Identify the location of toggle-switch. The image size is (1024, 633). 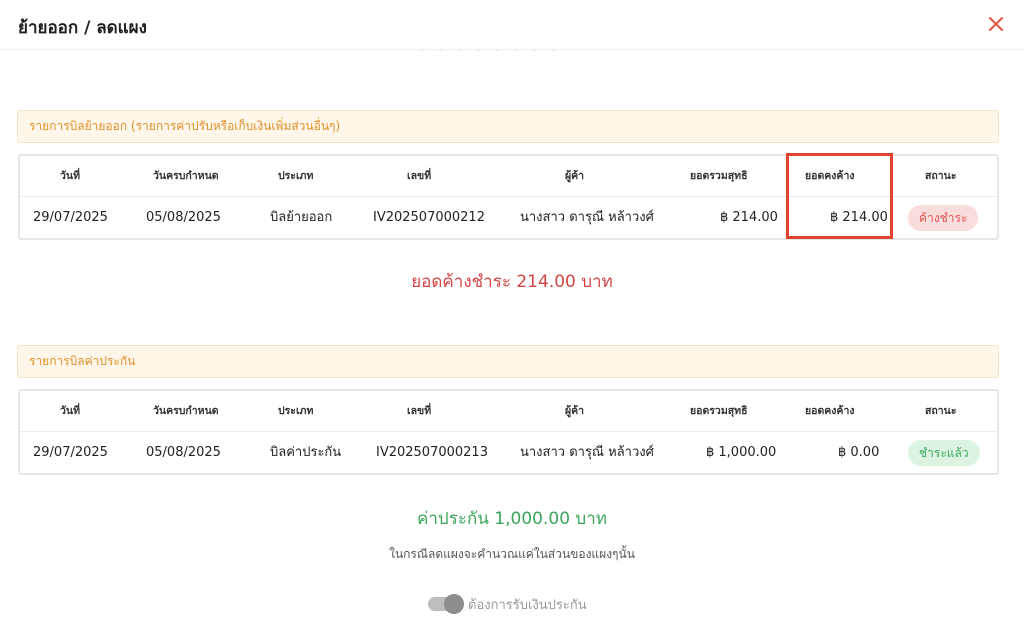
(446, 604).